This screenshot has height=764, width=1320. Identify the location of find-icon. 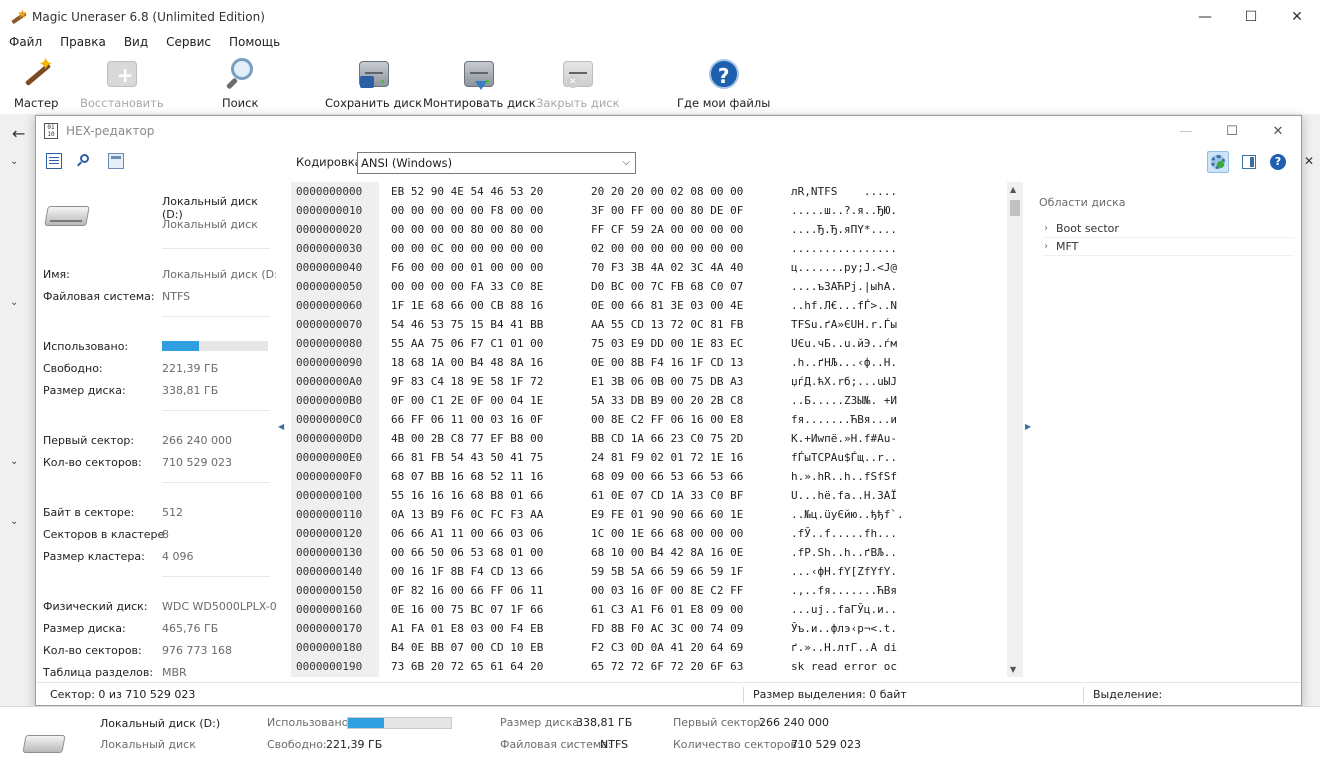
(84, 161).